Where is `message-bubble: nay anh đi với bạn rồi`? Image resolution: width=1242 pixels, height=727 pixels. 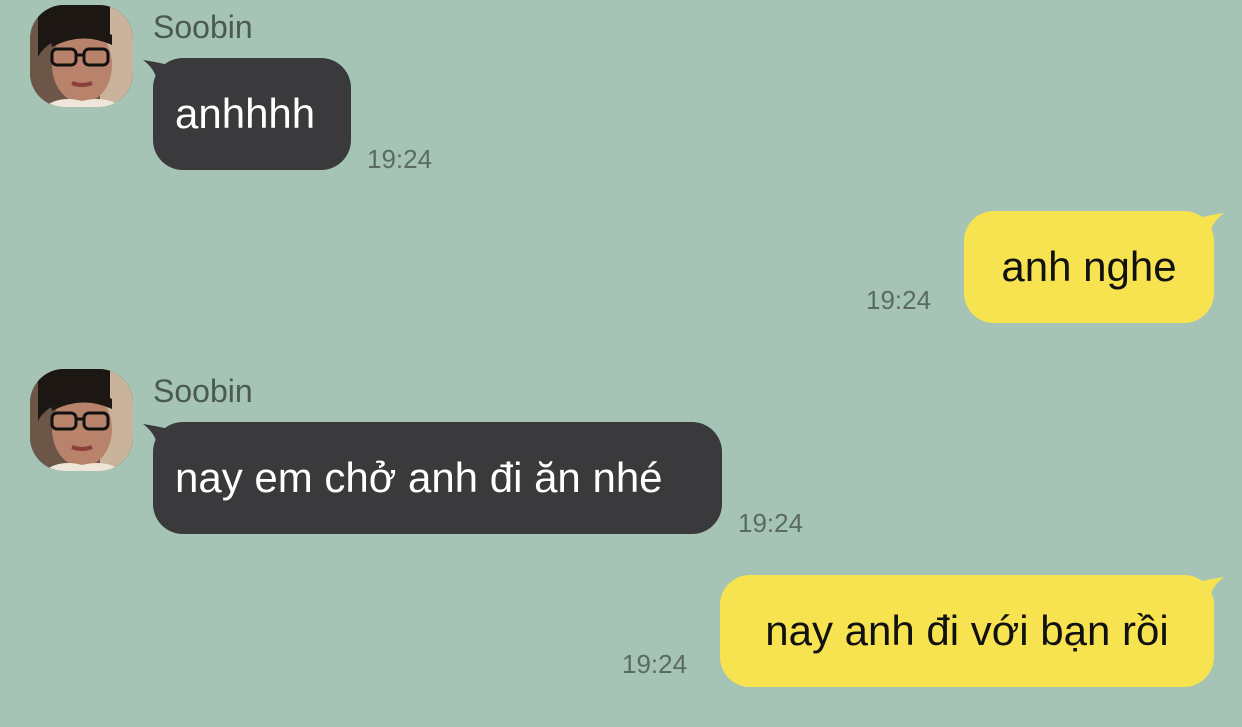 message-bubble: nay anh đi với bạn rồi is located at coordinates (972, 631).